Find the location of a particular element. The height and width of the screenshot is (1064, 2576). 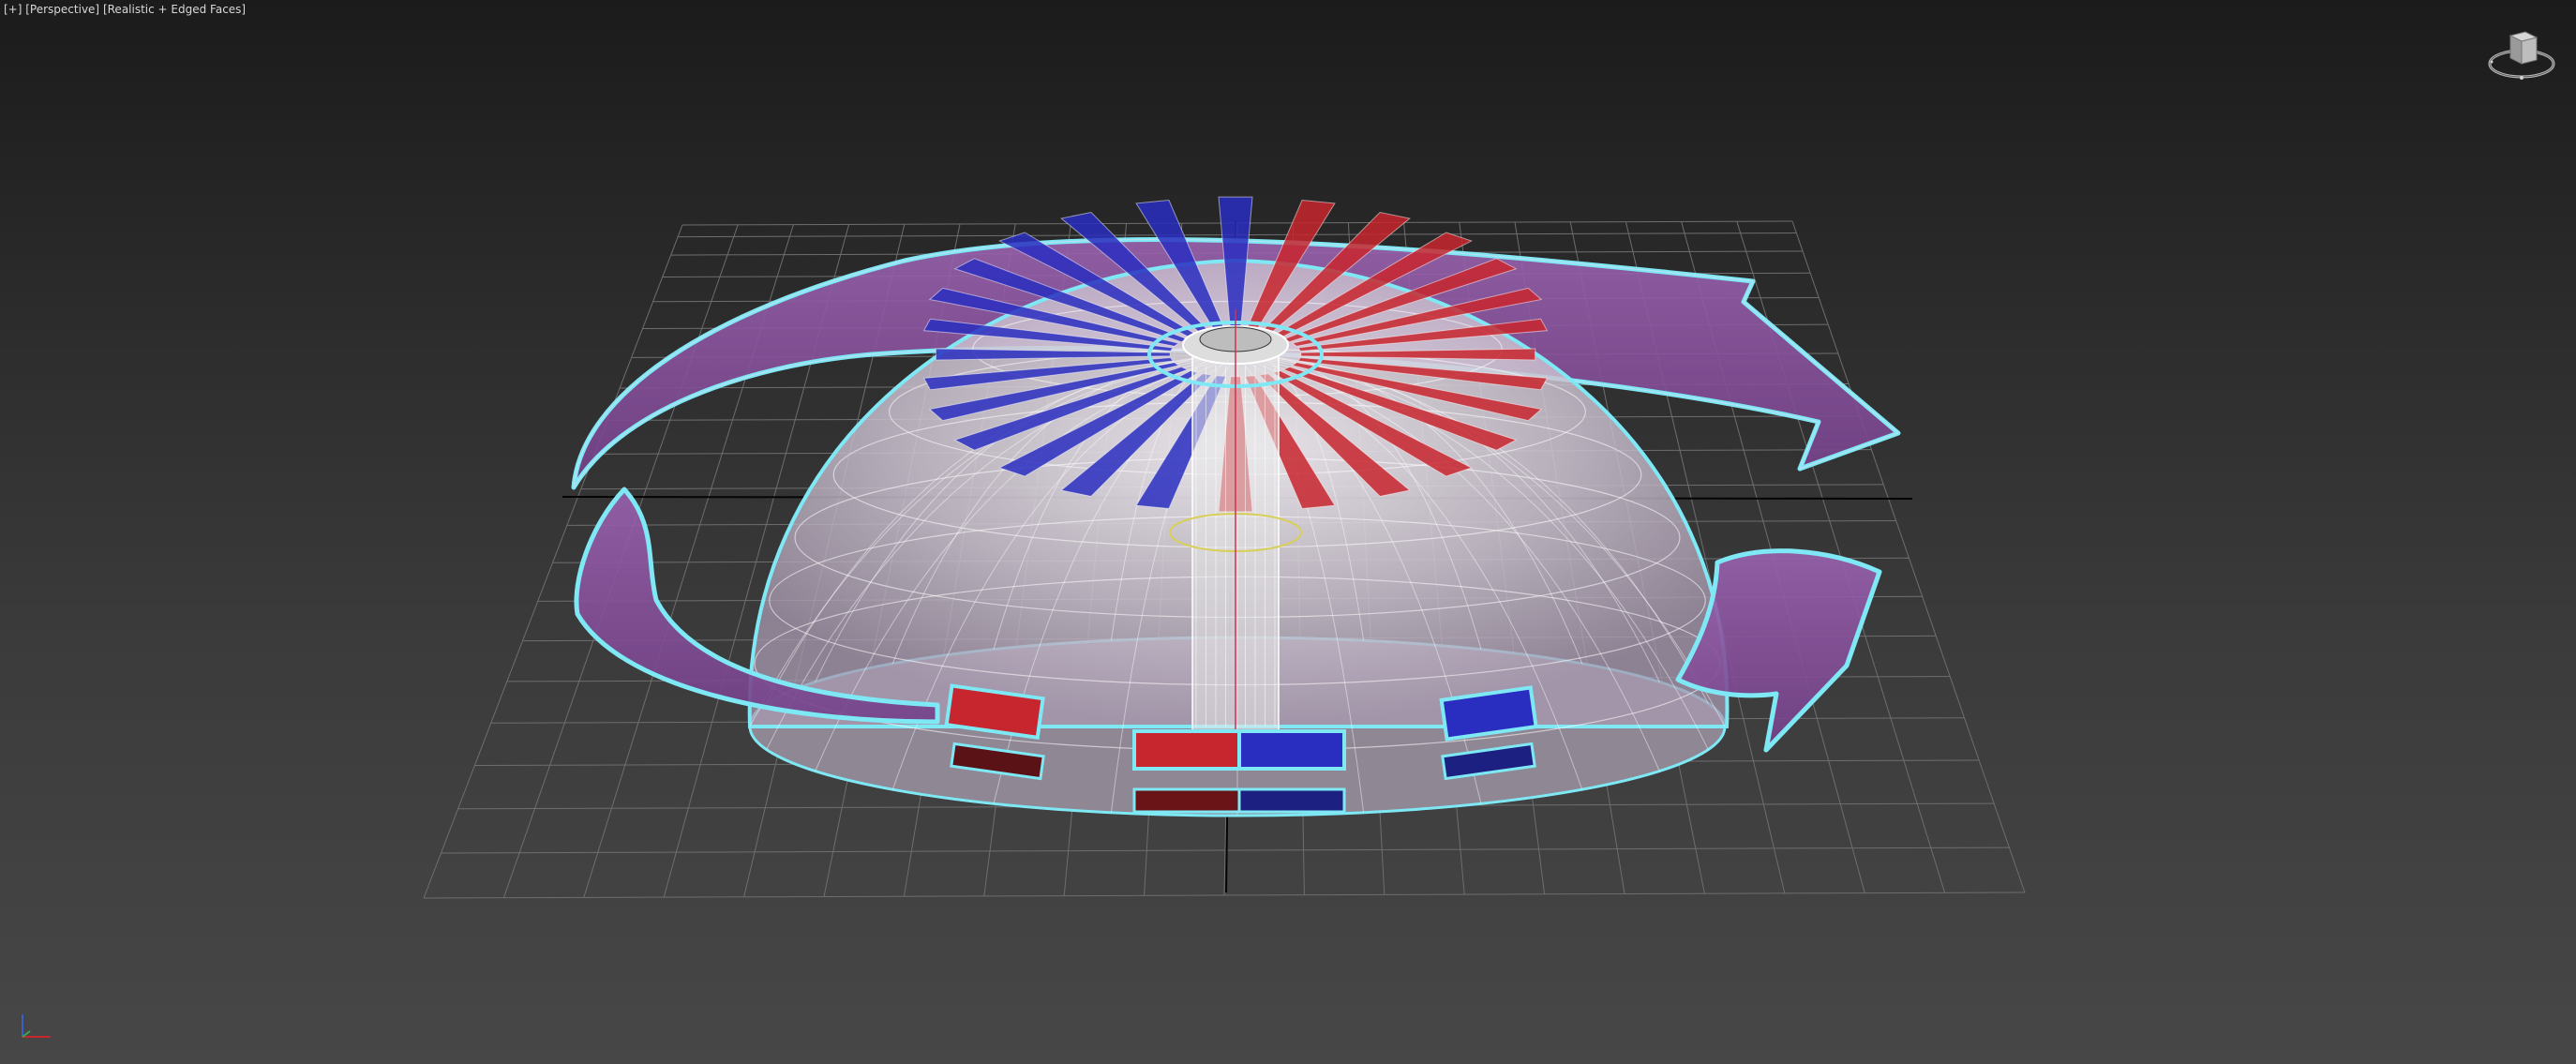

axis-tripod-icon is located at coordinates (37, 1026).